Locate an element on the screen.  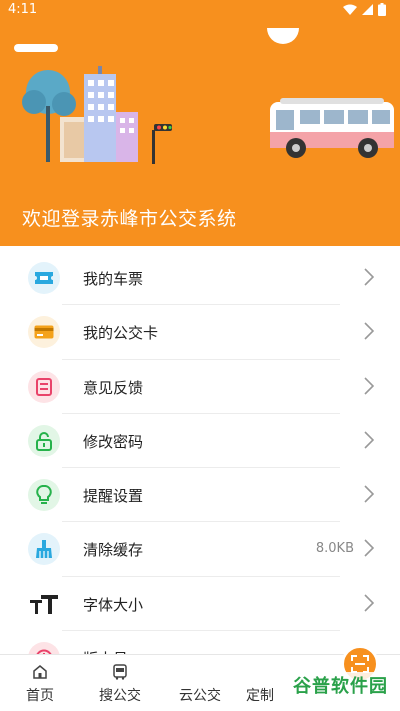
status-icons is located at coordinates (364, 9).